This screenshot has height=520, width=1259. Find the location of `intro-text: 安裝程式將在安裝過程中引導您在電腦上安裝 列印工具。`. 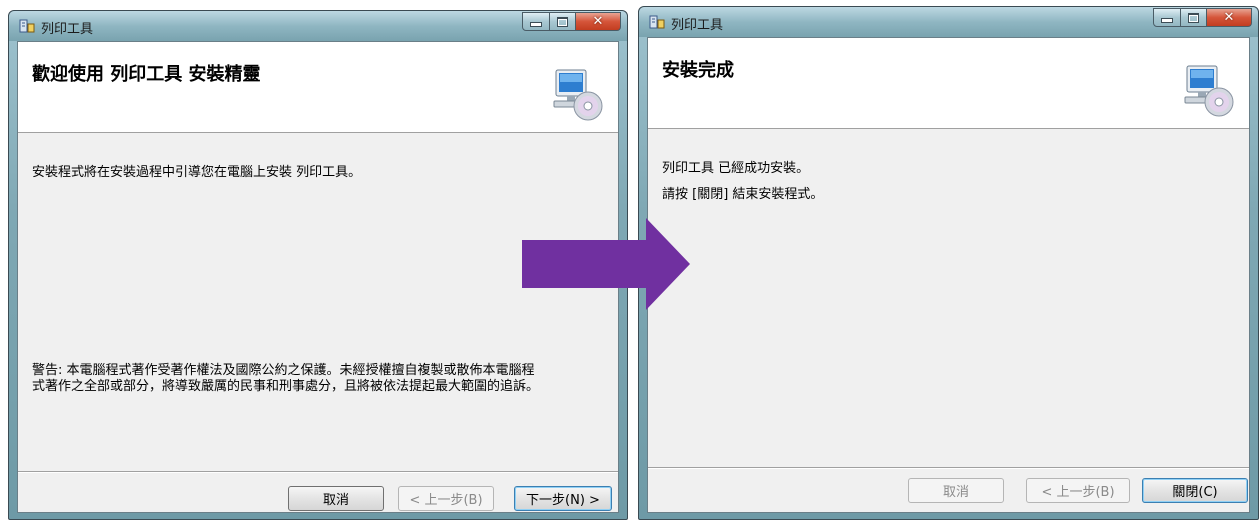

intro-text: 安裝程式將在安裝過程中引導您在電腦上安裝 列印工具。 is located at coordinates (197, 172).